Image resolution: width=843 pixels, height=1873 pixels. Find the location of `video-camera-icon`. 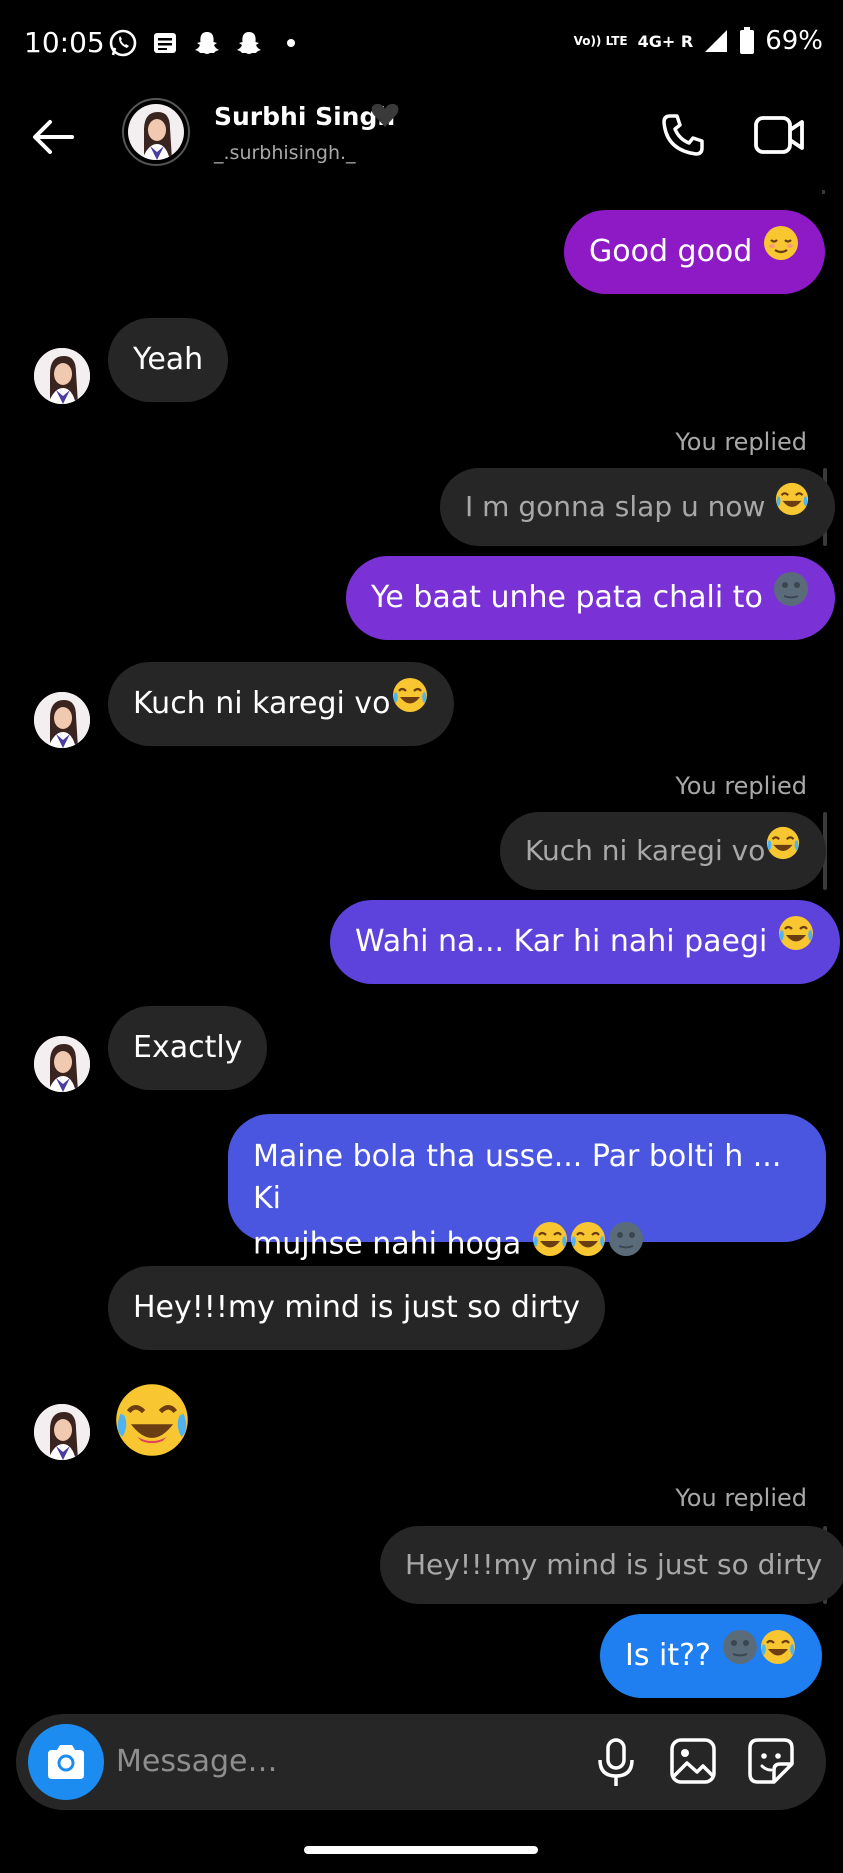

video-camera-icon is located at coordinates (779, 135).